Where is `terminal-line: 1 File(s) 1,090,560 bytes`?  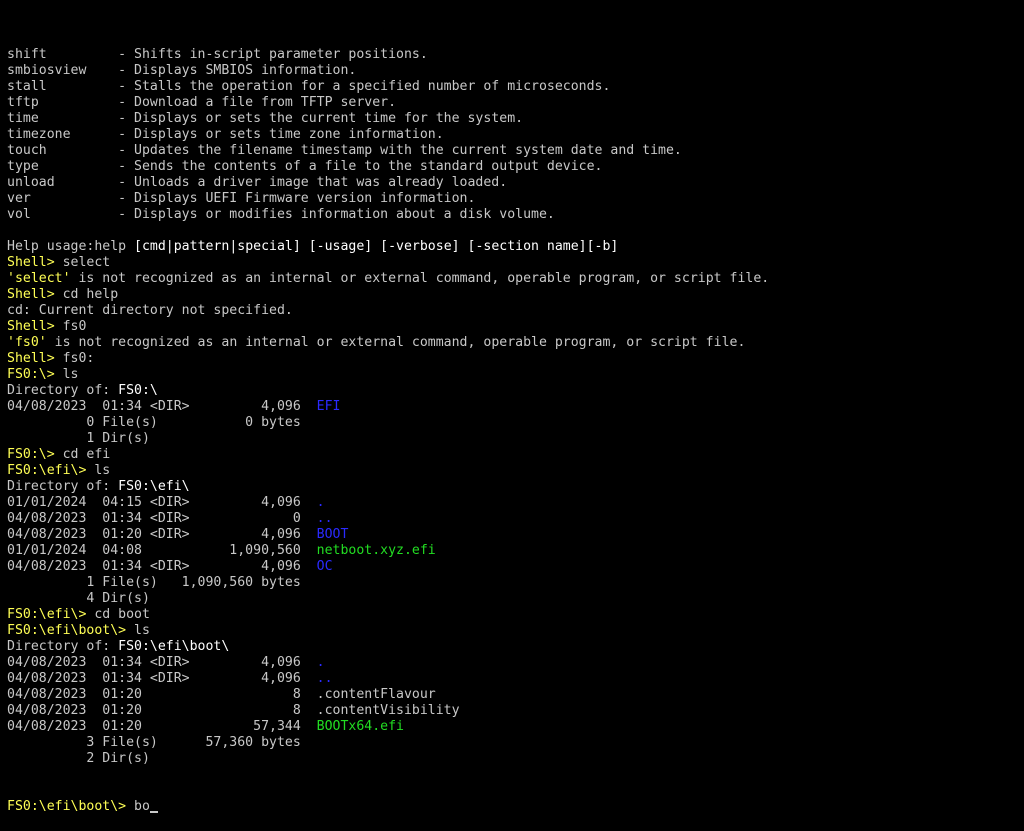 terminal-line: 1 File(s) 1,090,560 bytes is located at coordinates (512, 583).